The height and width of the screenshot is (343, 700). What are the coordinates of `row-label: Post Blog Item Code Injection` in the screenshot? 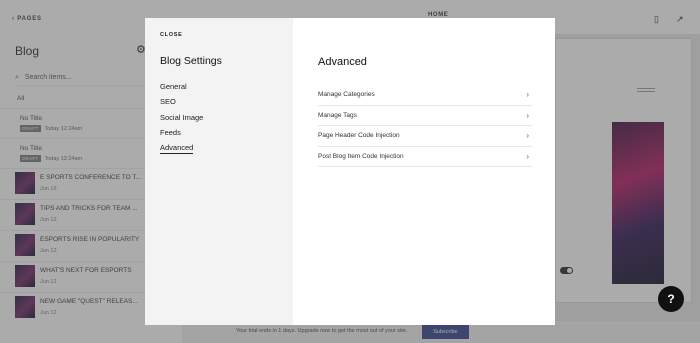 It's located at (361, 156).